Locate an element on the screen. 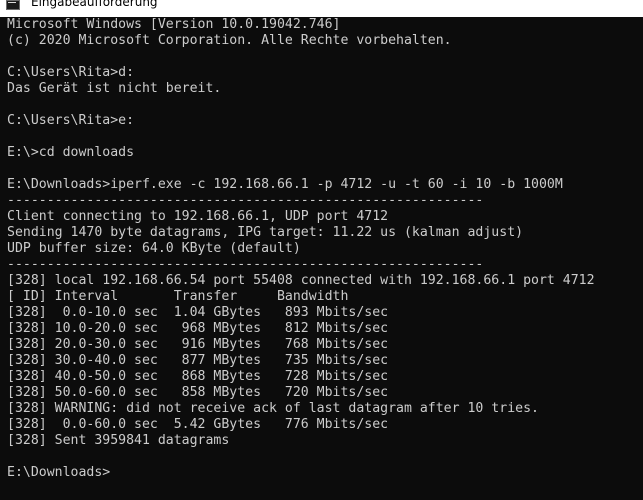 The width and height of the screenshot is (643, 500). console-line-device-not-ready: Das Gerät ist nicht bereit. is located at coordinates (114, 88).